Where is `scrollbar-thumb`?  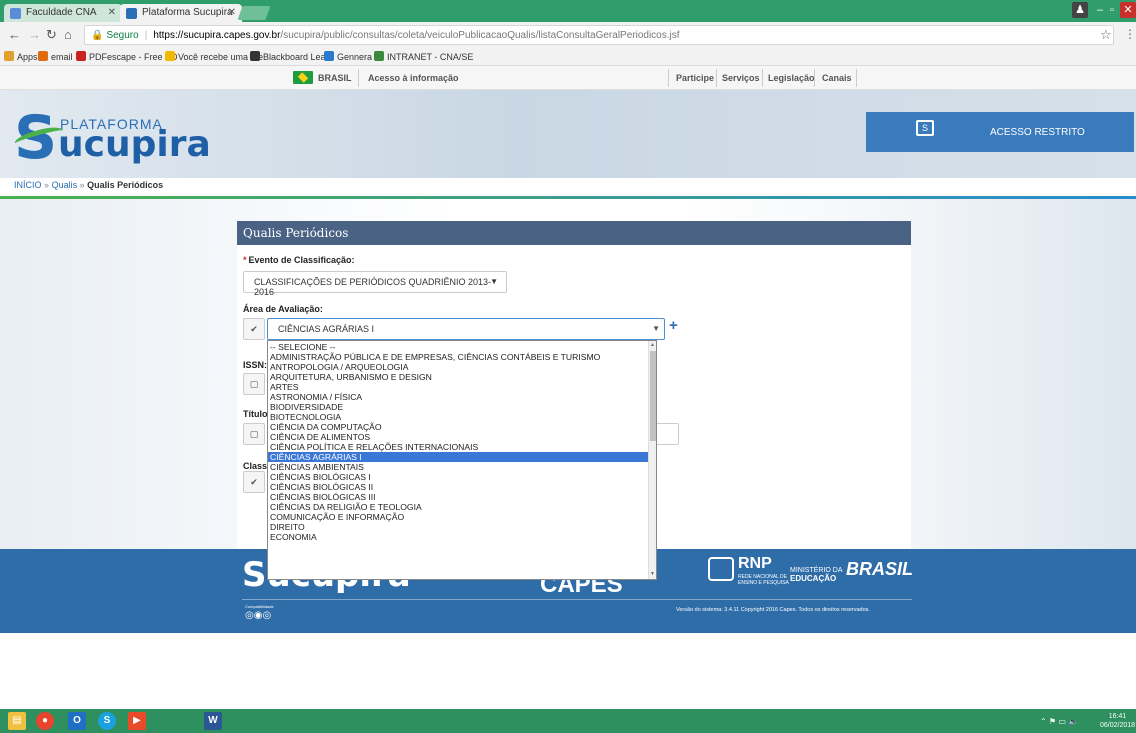
scrollbar-thumb is located at coordinates (653, 396).